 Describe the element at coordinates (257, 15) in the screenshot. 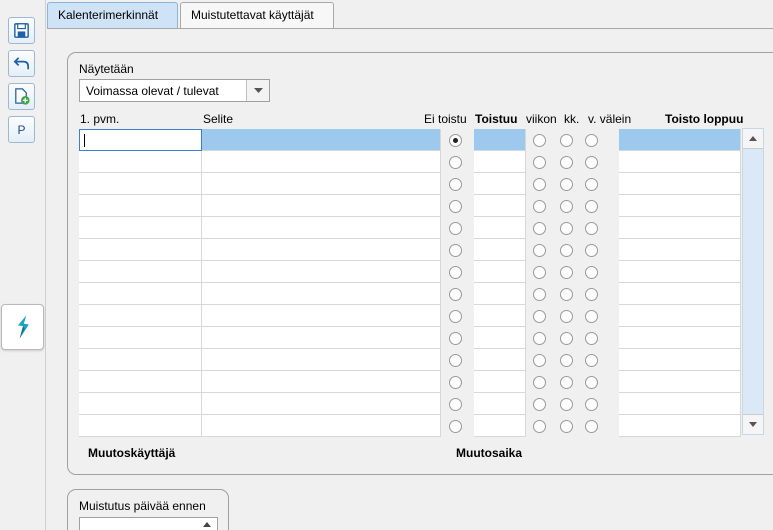

I see `tab-muistutettavat-kayttajat: Muistutettavat käyttäjät` at that location.